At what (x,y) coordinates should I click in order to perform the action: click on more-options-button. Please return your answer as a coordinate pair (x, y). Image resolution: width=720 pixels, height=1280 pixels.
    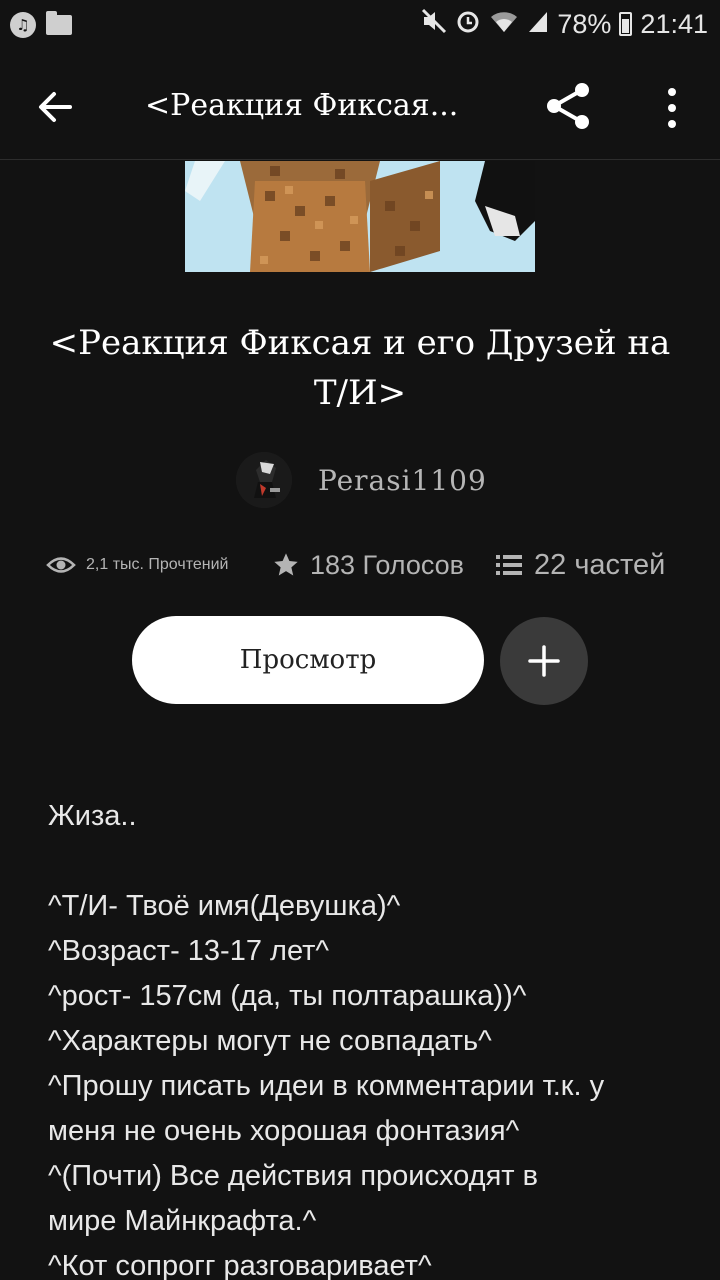
    Looking at the image, I should click on (672, 108).